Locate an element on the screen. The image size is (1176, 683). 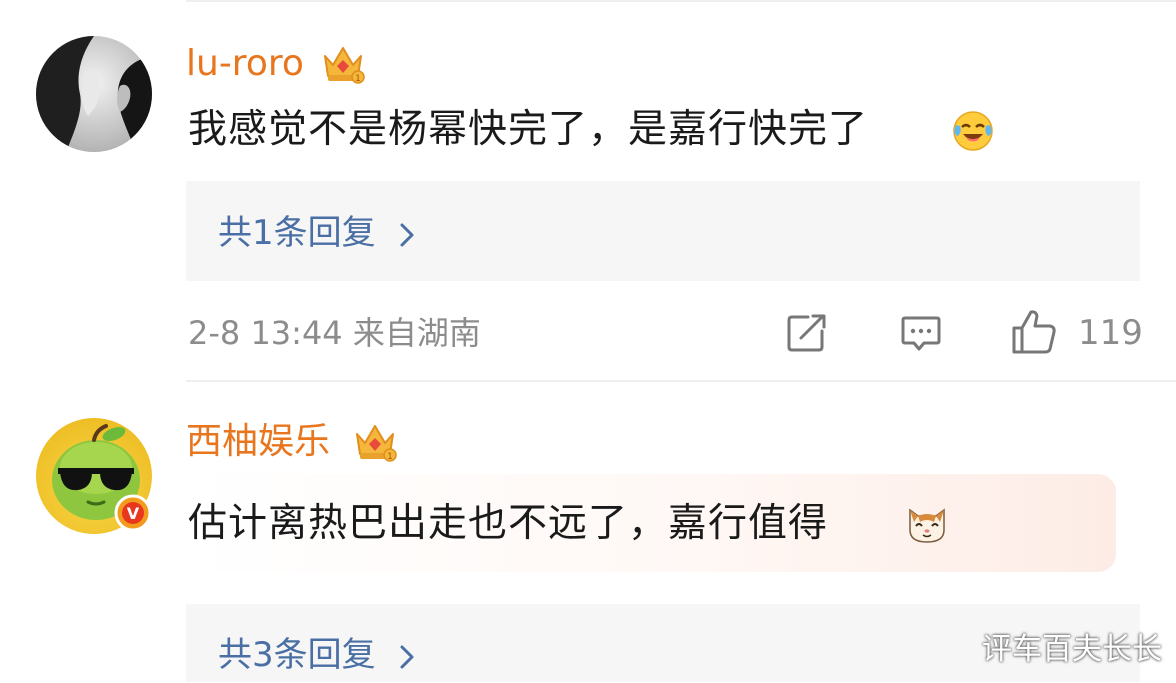
avatar-xiyou-yule: V is located at coordinates (94, 476).